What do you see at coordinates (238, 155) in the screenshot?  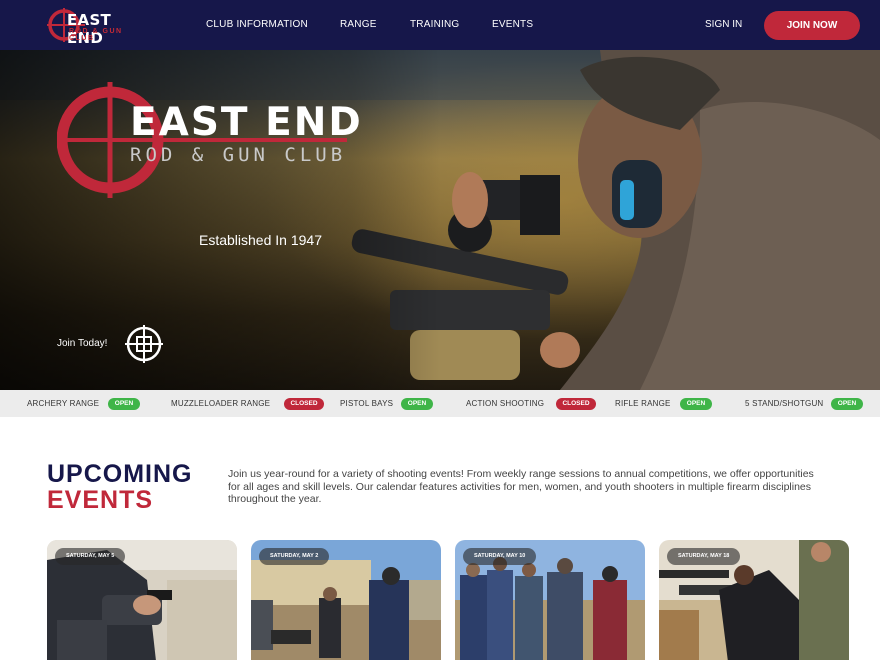 I see `hero-subtitle: ROD & GUN CLUB` at bounding box center [238, 155].